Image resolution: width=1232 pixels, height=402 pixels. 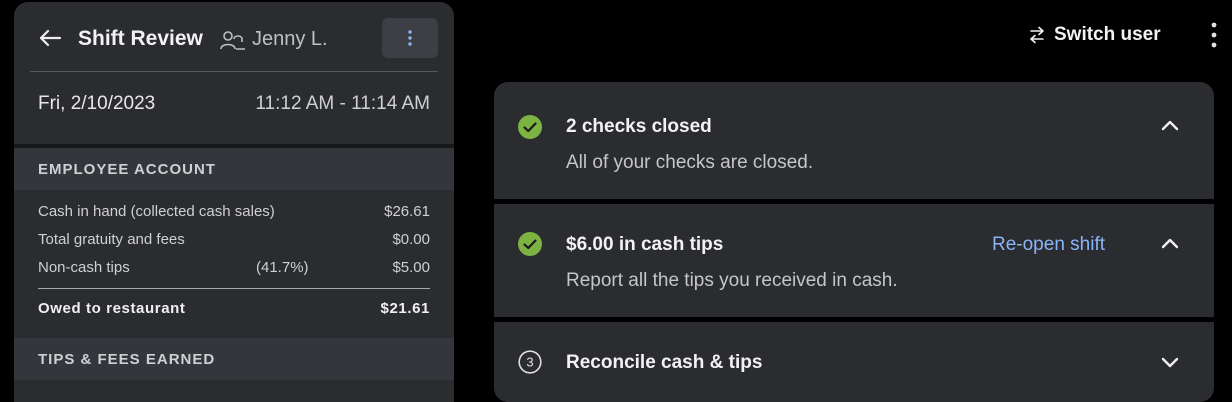 I want to click on overflow-menu-icon, so click(x=1214, y=35).